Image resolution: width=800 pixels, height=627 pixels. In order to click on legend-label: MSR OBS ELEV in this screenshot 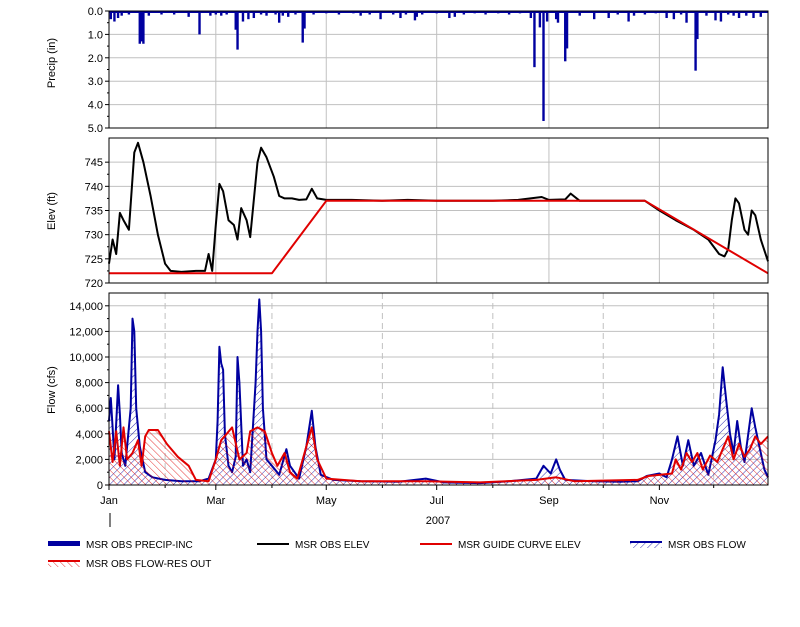, I will do `click(332, 545)`.